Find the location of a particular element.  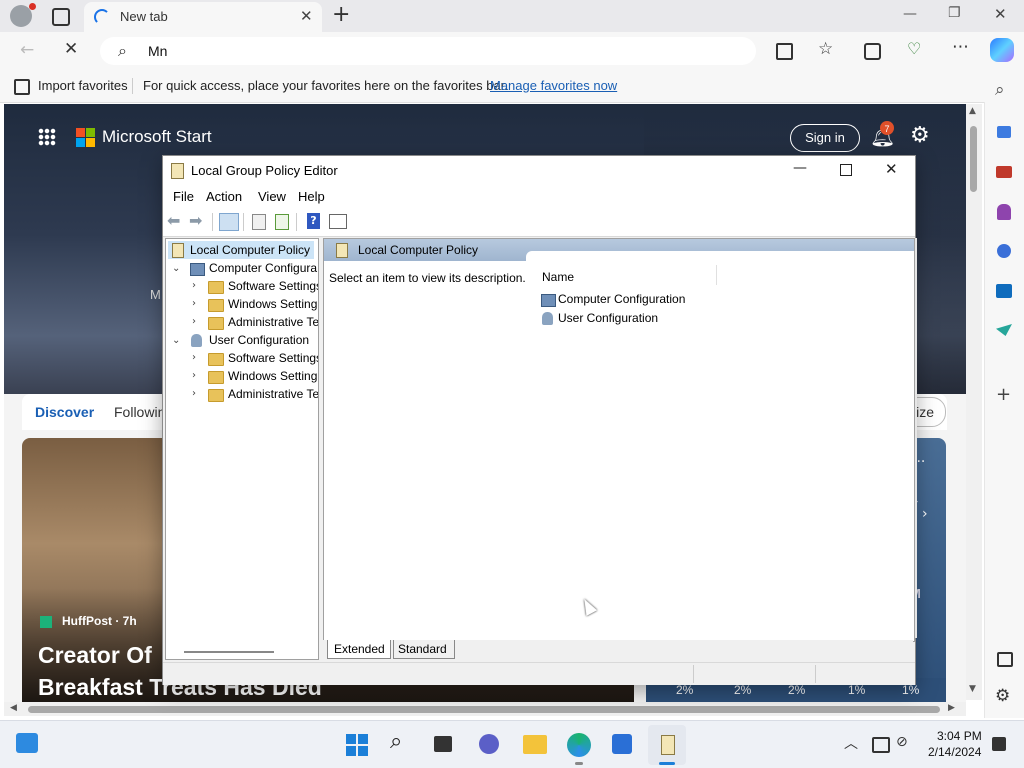

show-hide-console-tree-icon is located at coordinates (229, 222).